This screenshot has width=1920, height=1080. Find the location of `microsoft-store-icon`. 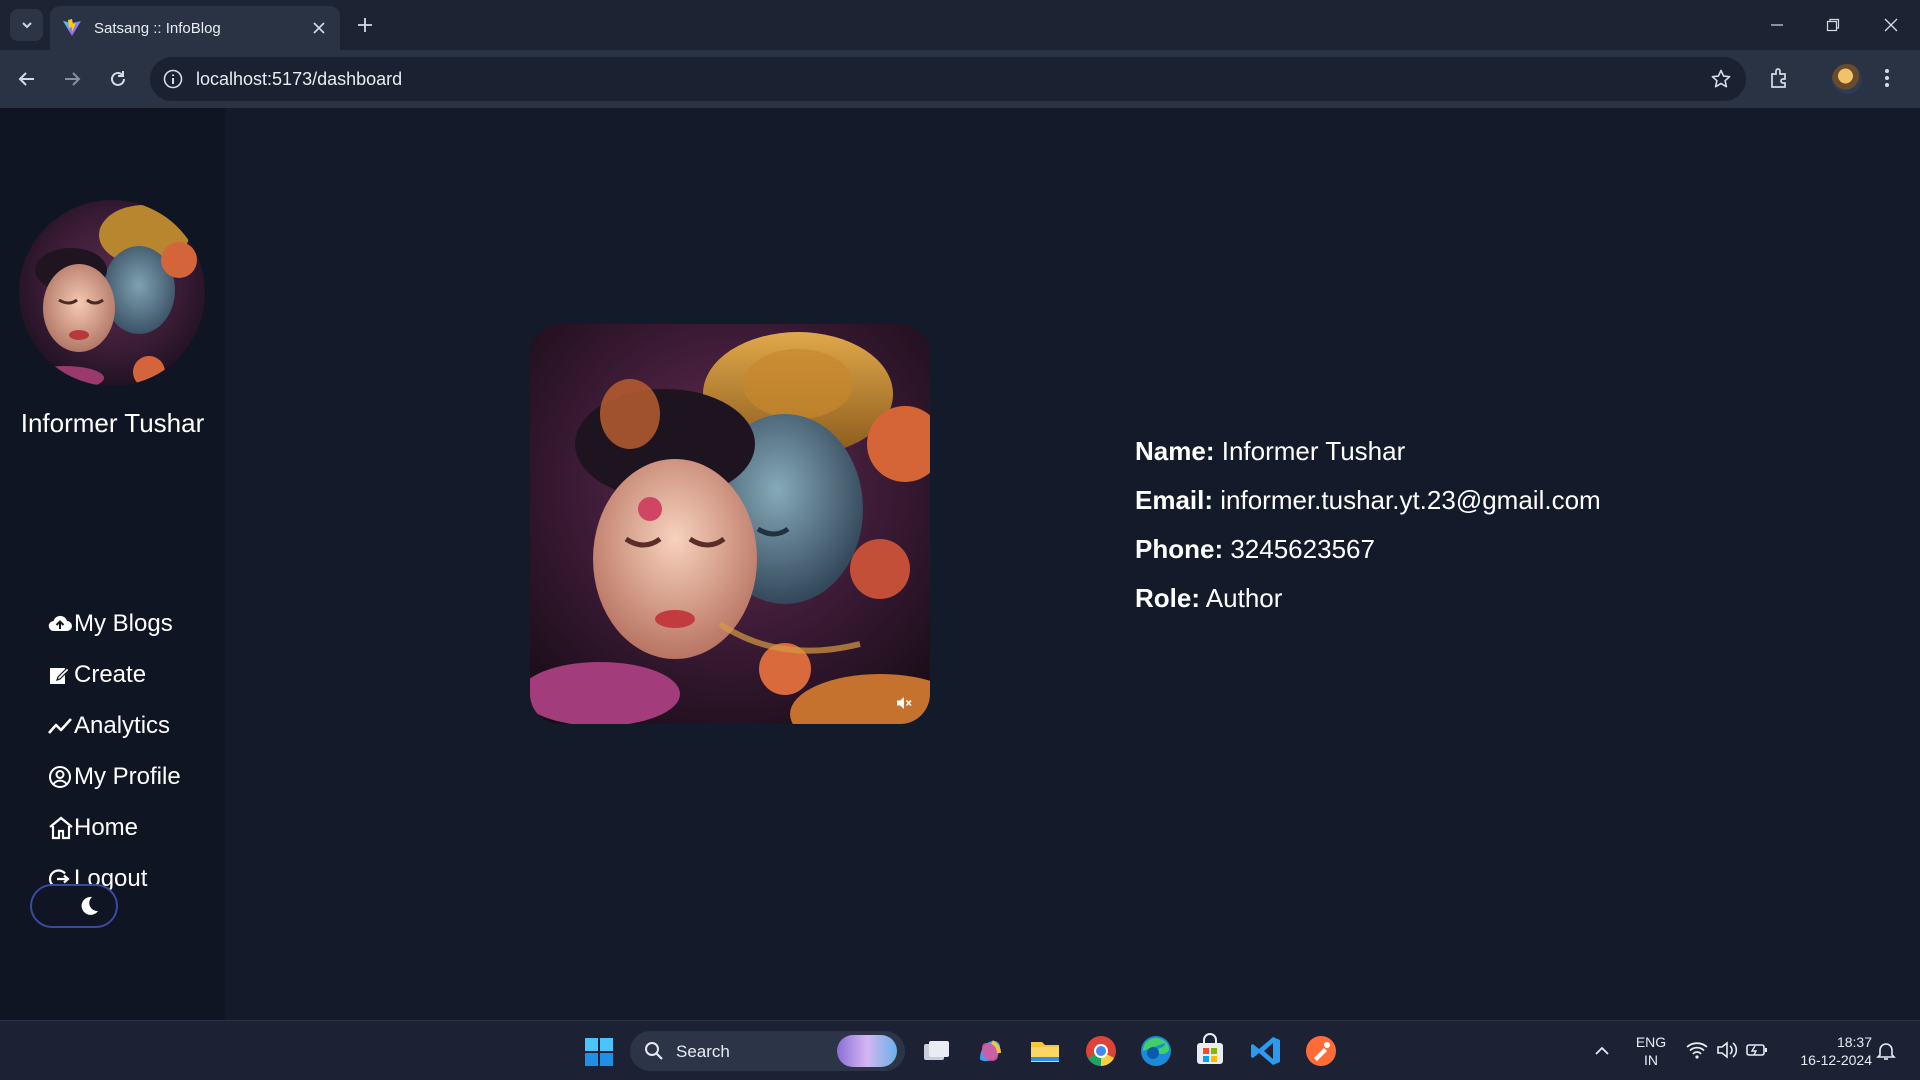

microsoft-store-icon is located at coordinates (1210, 1051).